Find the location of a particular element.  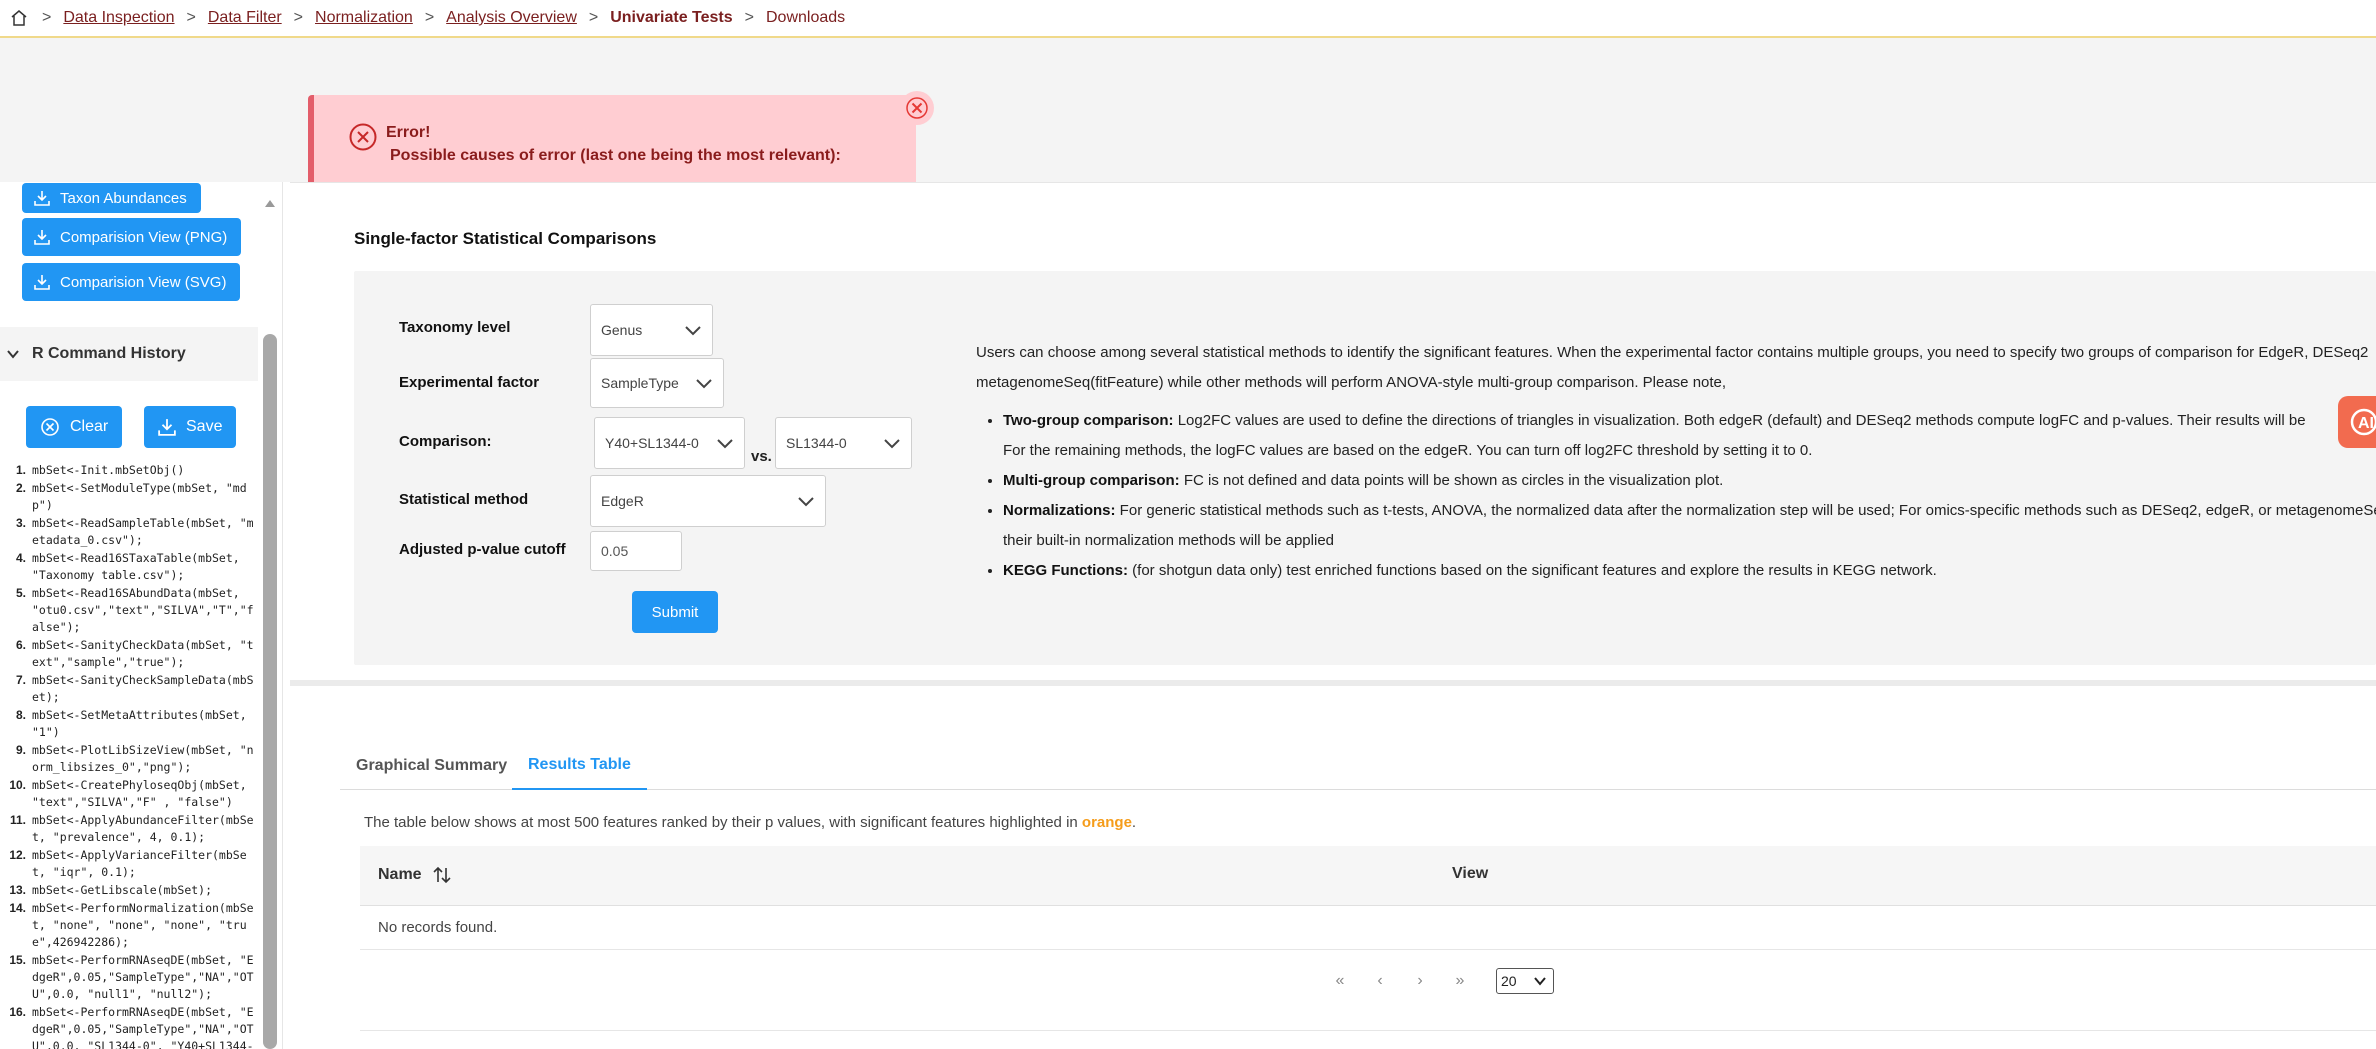

list-item: 1. mbSet<-Init.mbSetObj() is located at coordinates (131, 470).